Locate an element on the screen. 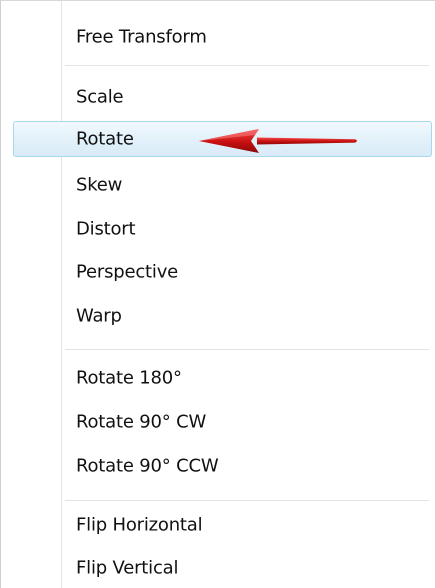 This screenshot has height=588, width=435. menu-item-distort: Distort is located at coordinates (222, 229).